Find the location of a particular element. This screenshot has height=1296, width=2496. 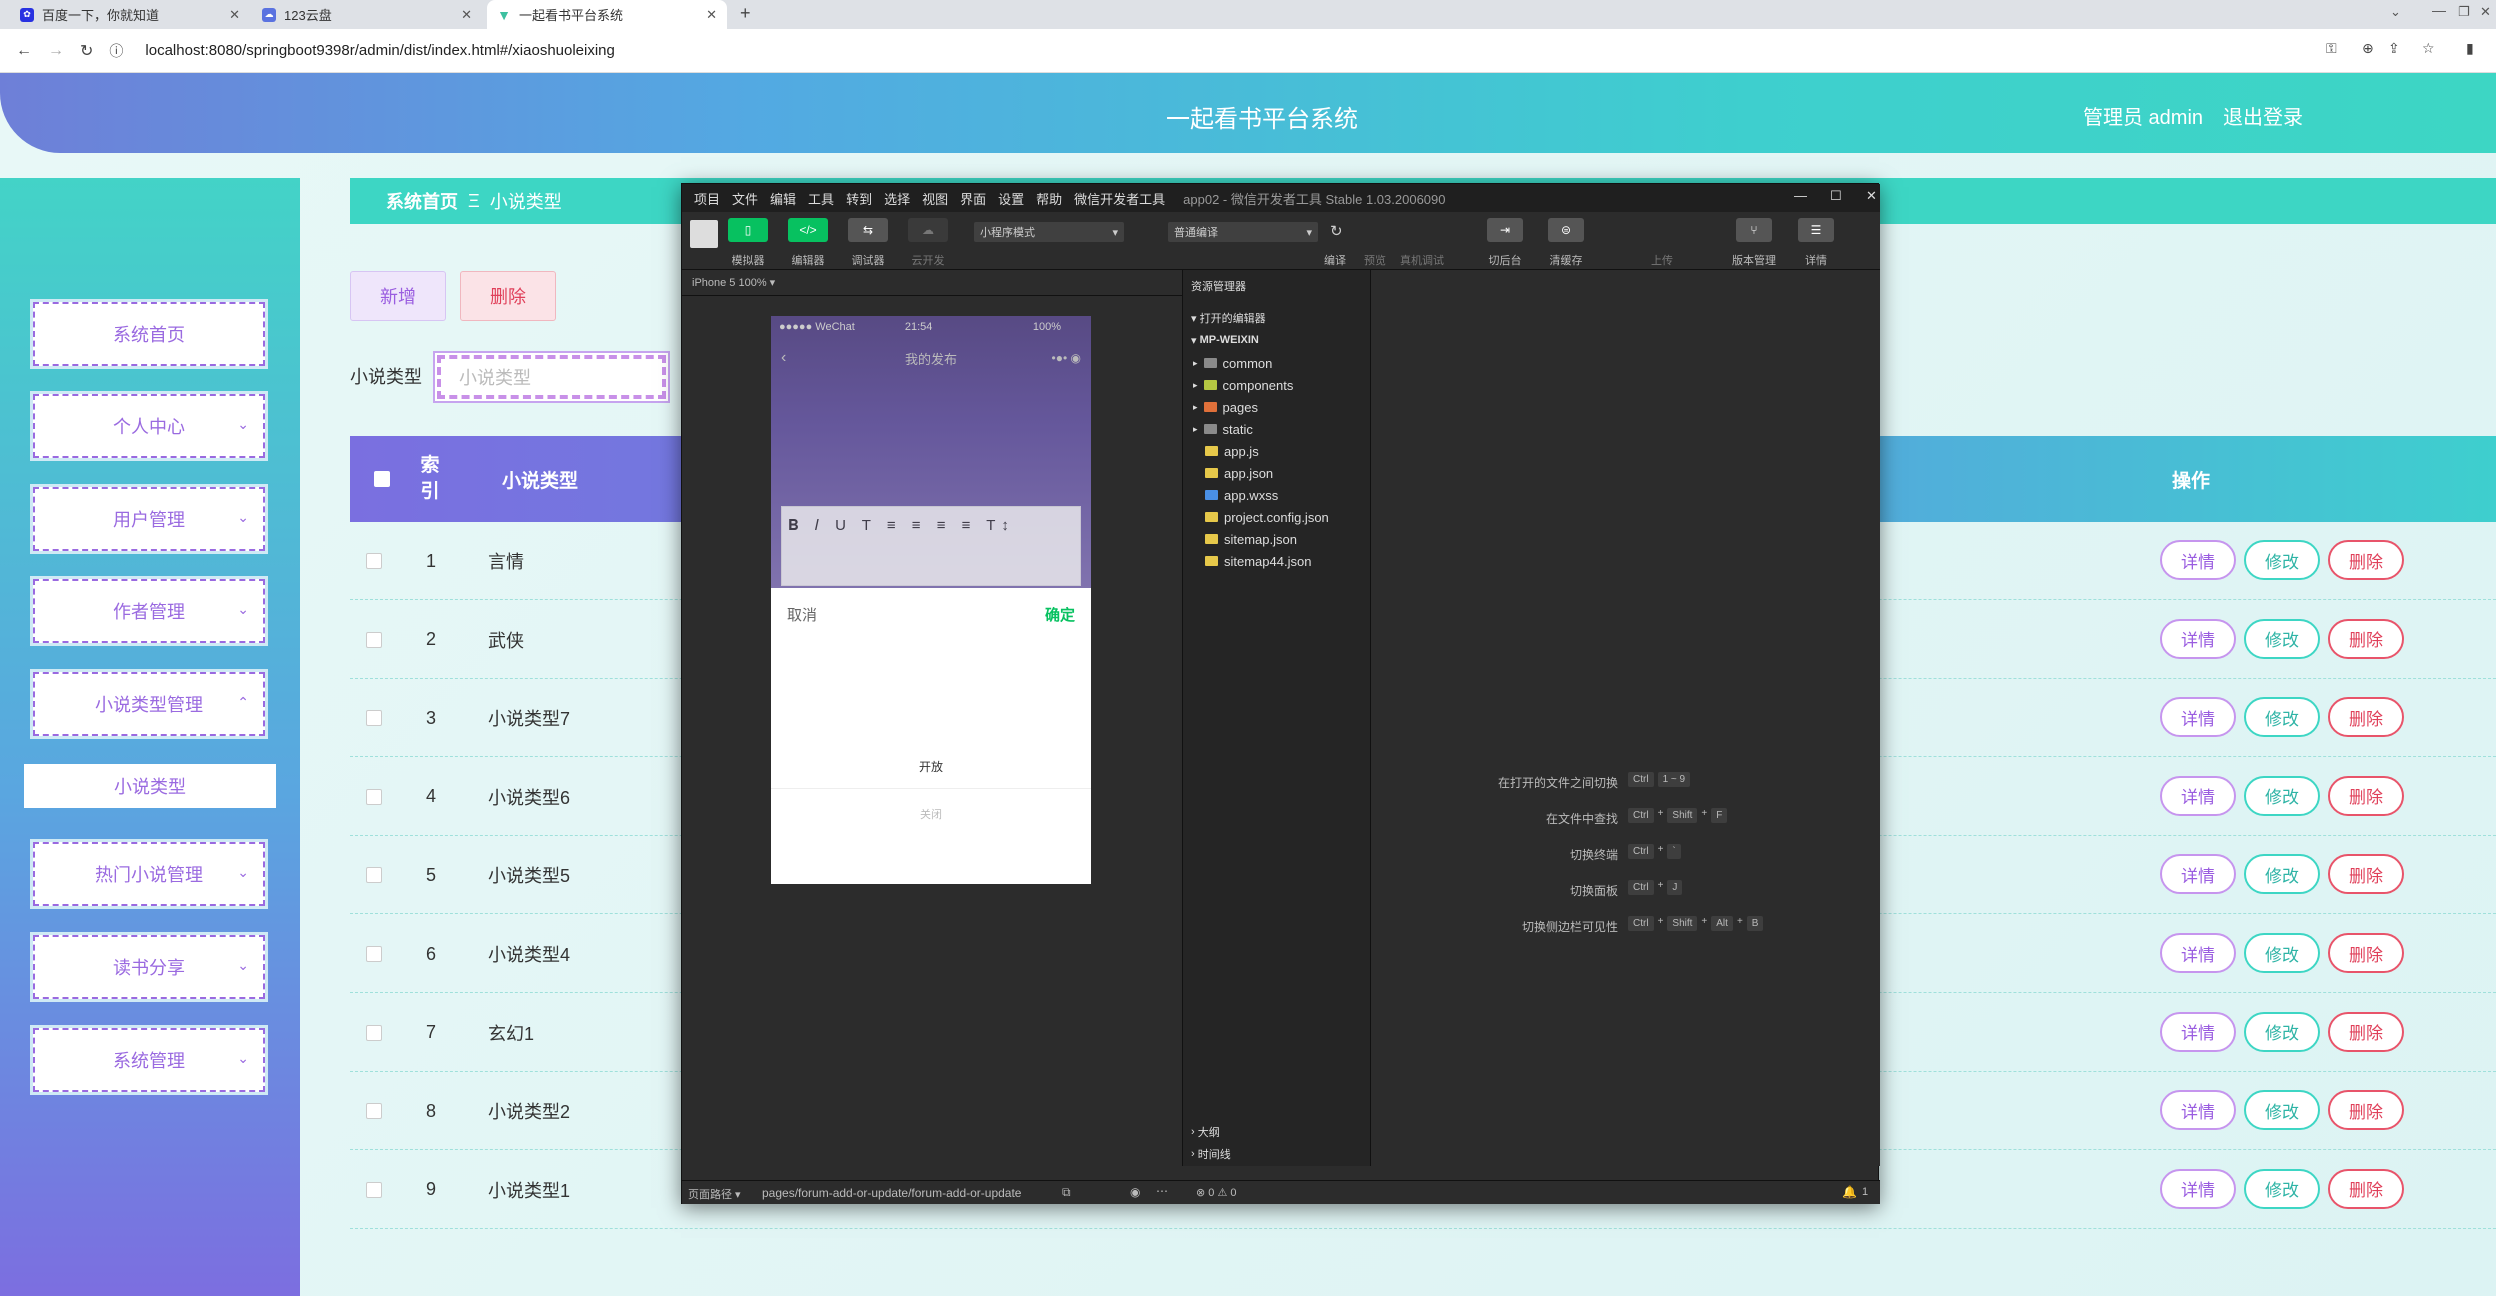

simulator-toggle-icon: ▯ is located at coordinates (748, 230).